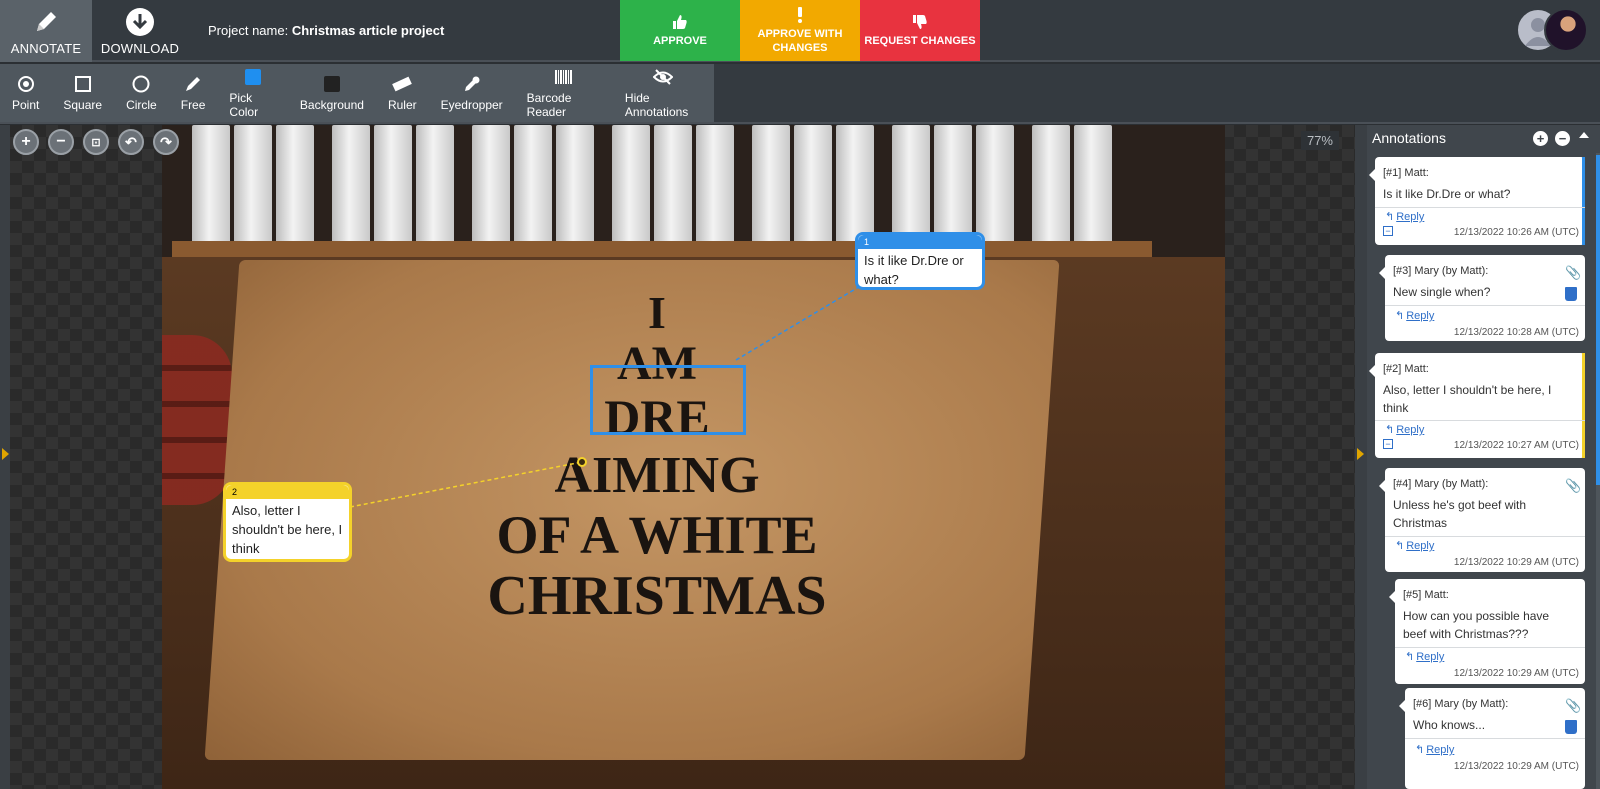  Describe the element at coordinates (1406, 369) in the screenshot. I see `comment-author: [#2] Matt:` at that location.